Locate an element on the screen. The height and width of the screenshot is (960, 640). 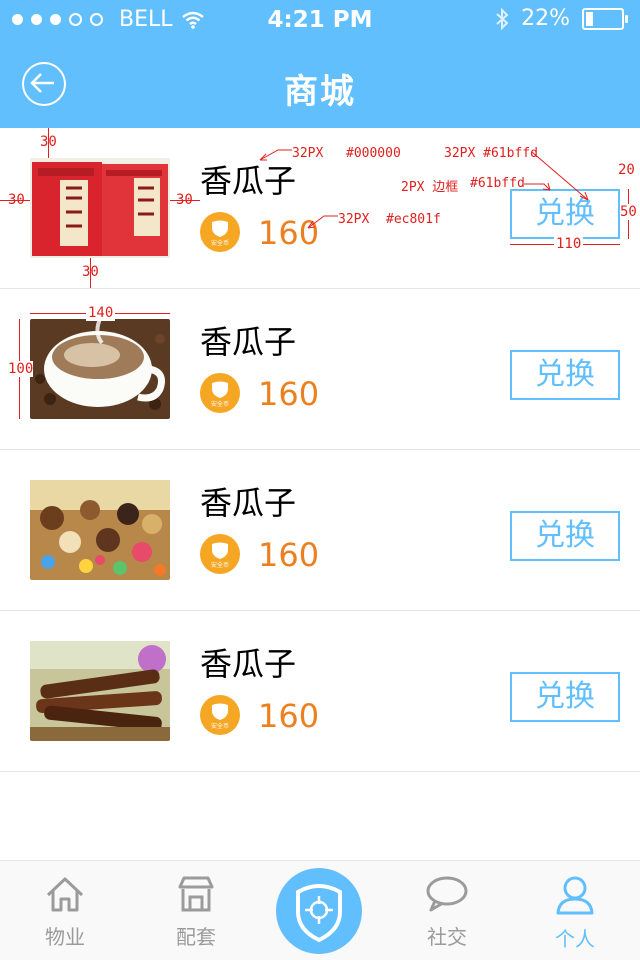
store-icon is located at coordinates (196, 894).